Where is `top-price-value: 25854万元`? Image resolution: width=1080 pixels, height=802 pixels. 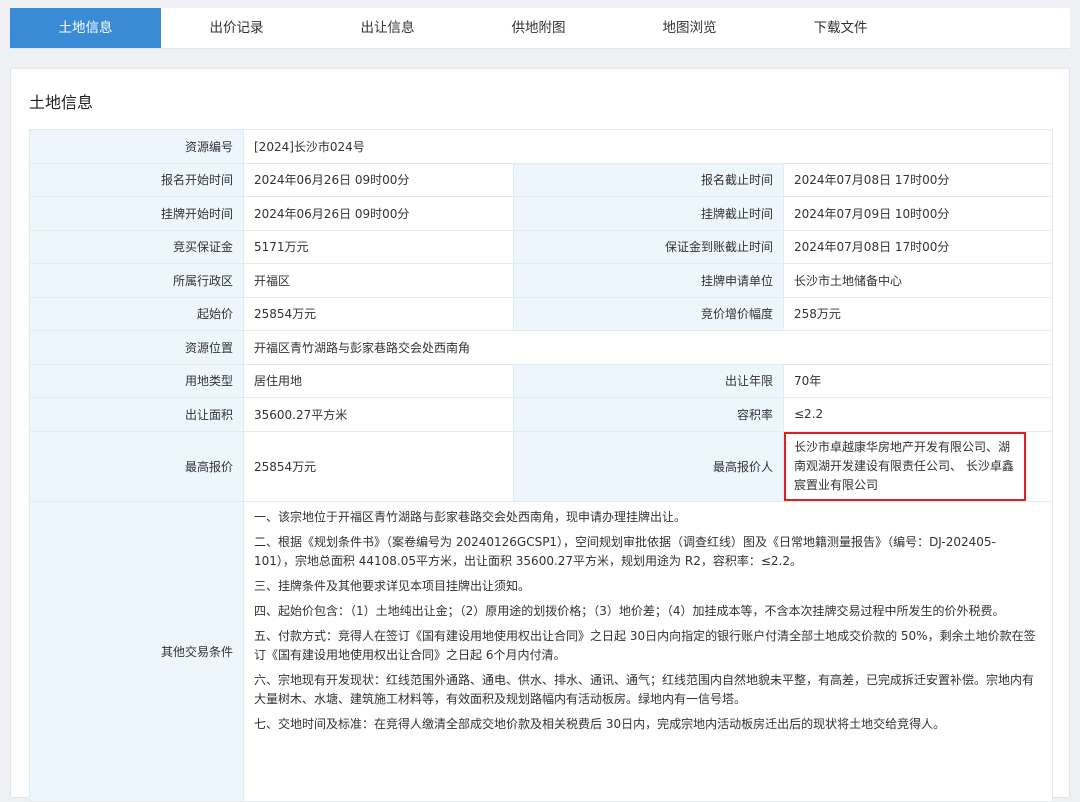
top-price-value: 25854万元 is located at coordinates (378, 466).